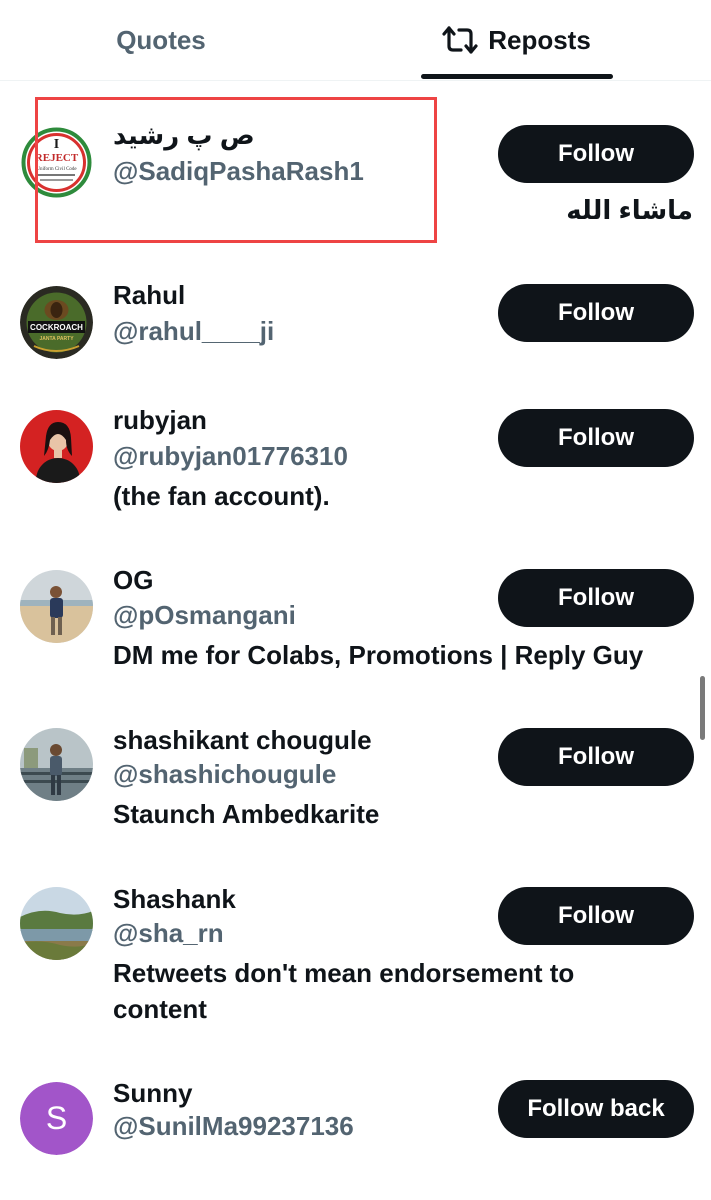 This screenshot has height=1200, width=711. What do you see at coordinates (149, 295) in the screenshot?
I see `display-name: Rahul` at bounding box center [149, 295].